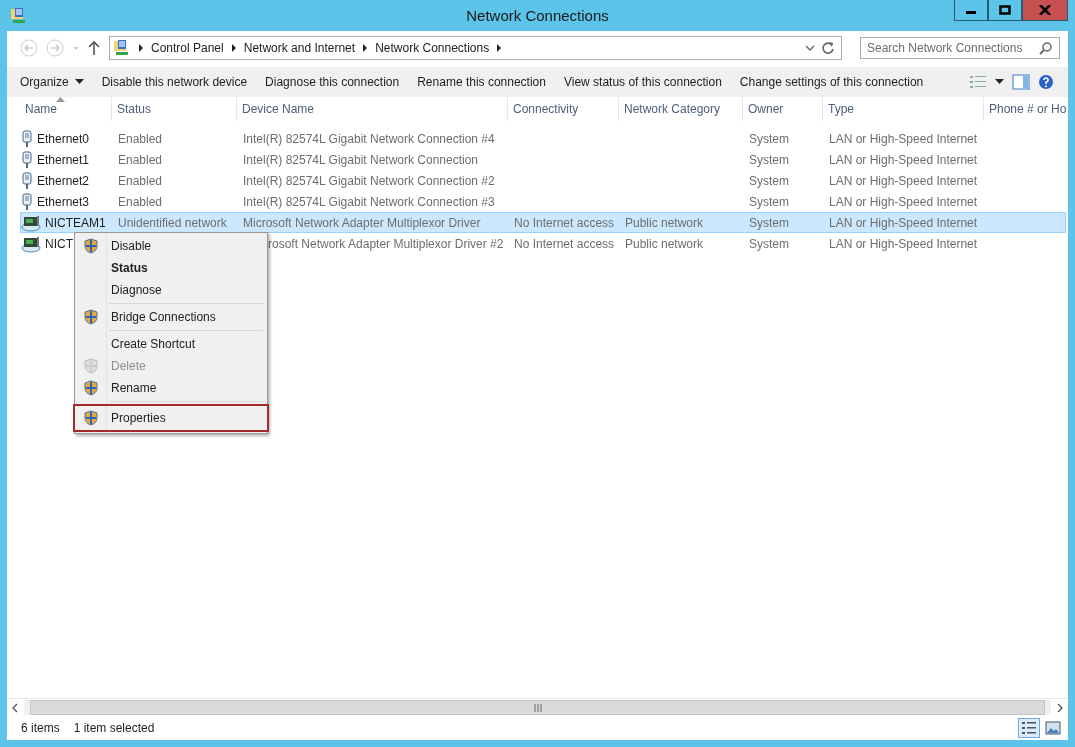  Describe the element at coordinates (171, 246) in the screenshot. I see `menu-item: Disable` at that location.